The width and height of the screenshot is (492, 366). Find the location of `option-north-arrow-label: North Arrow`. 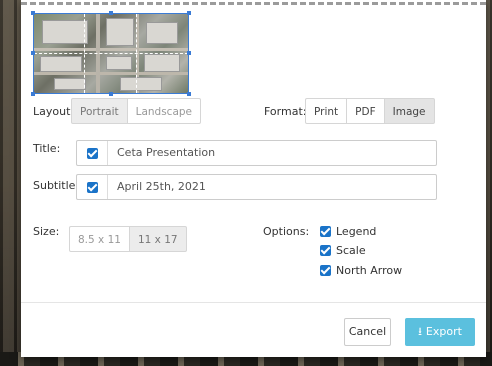

option-north-arrow-label: North Arrow is located at coordinates (369, 270).